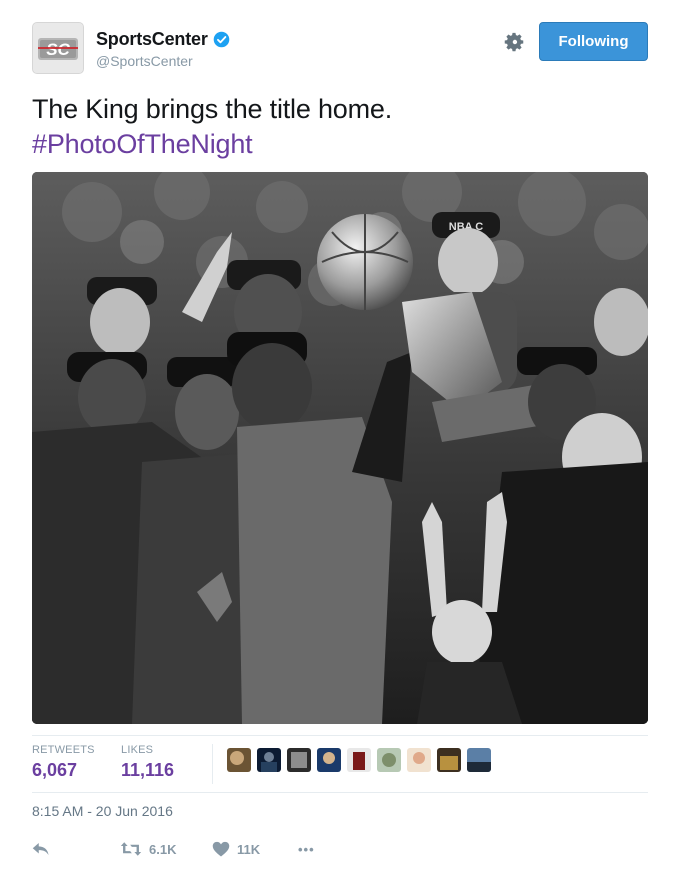  I want to click on hashtag-link: #PhotoOfTheNight, so click(342, 144).